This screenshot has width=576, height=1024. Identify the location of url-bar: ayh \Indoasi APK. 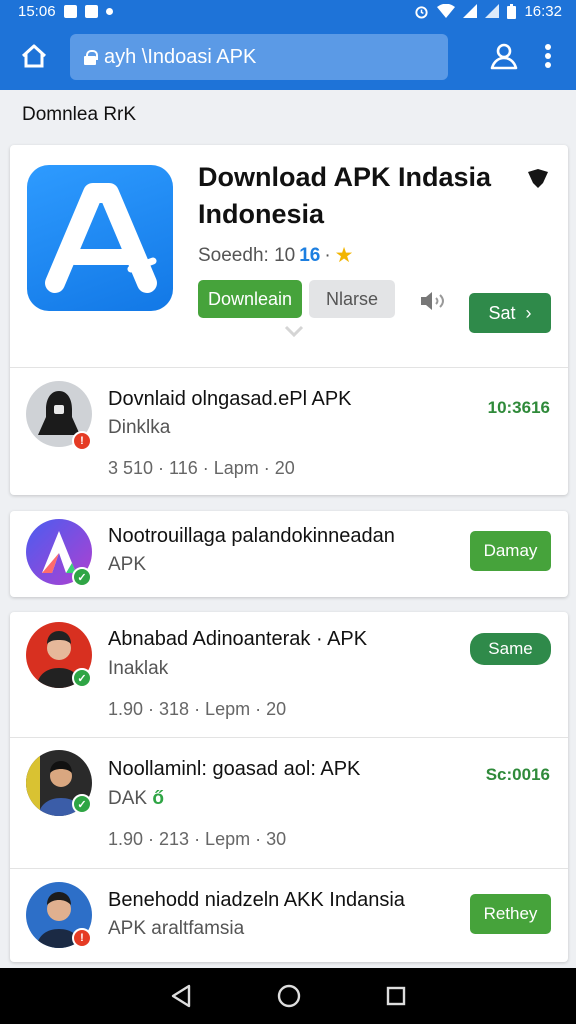
(259, 57).